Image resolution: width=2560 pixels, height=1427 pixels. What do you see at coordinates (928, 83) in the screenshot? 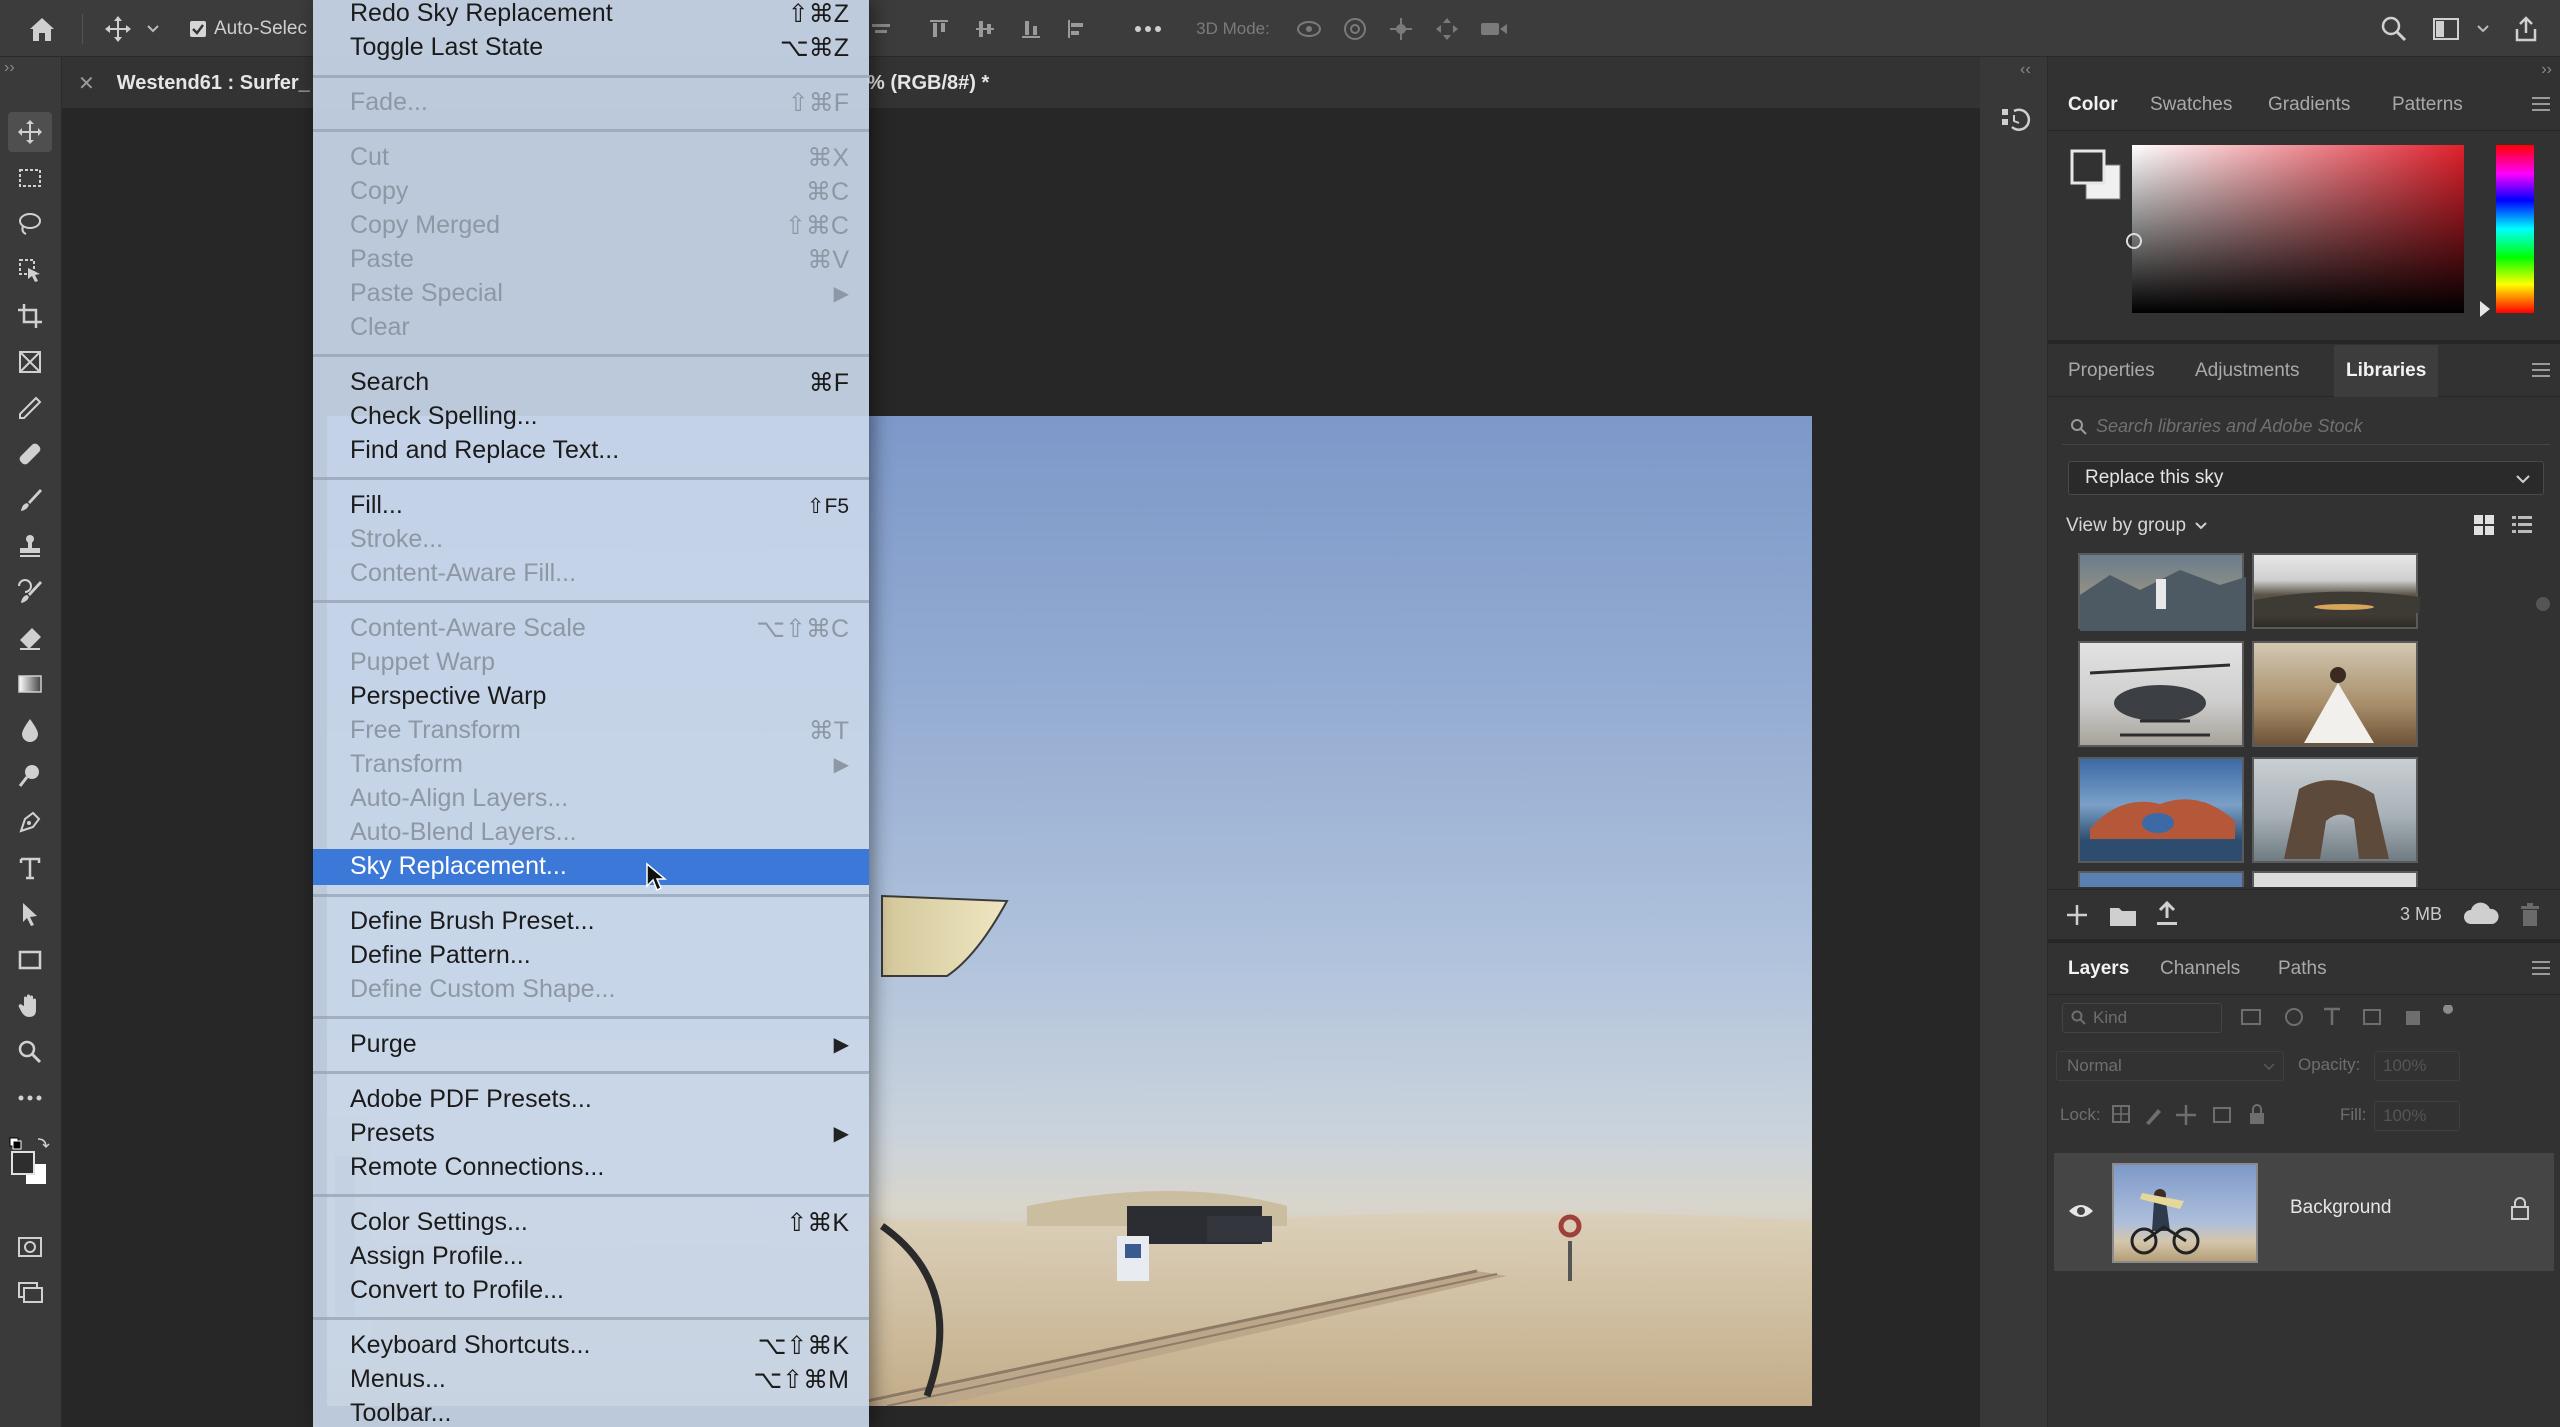
I see `document-tab-suffix: % (RGB/8#) *` at bounding box center [928, 83].